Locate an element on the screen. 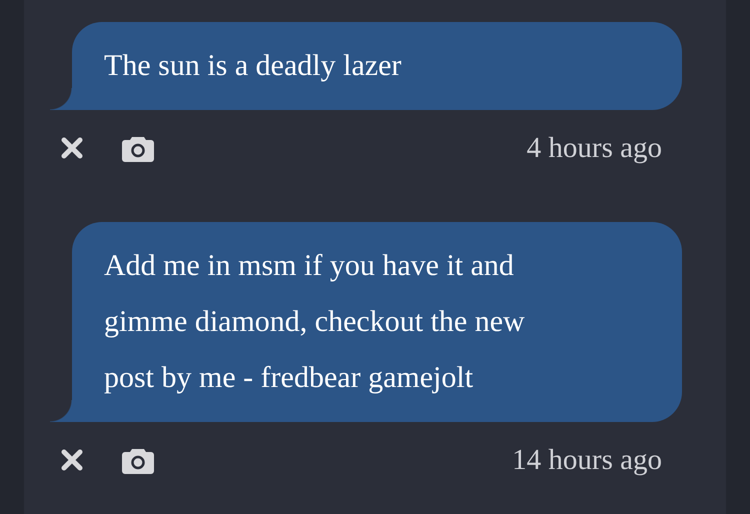 This screenshot has height=514, width=750. timestamp: 14 hours ago is located at coordinates (587, 460).